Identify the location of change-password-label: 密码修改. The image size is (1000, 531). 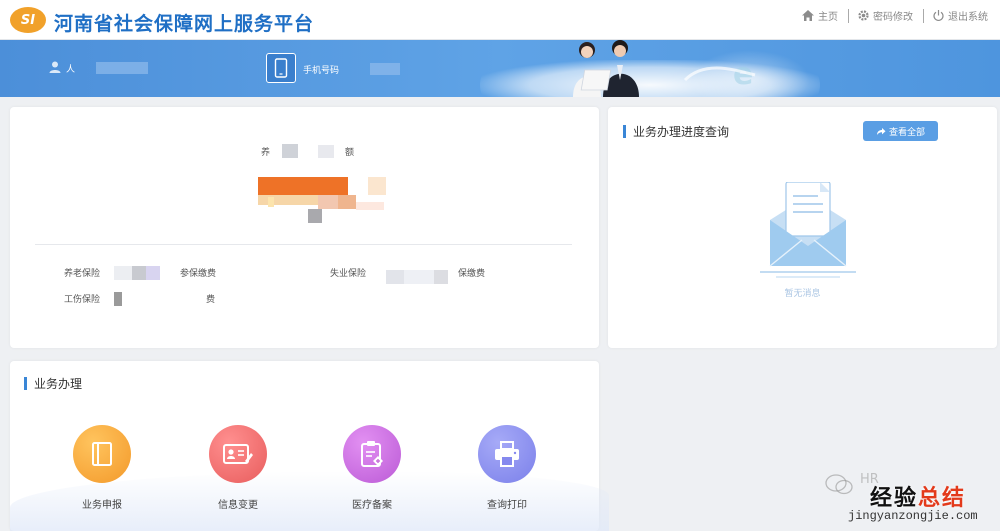
(893, 17).